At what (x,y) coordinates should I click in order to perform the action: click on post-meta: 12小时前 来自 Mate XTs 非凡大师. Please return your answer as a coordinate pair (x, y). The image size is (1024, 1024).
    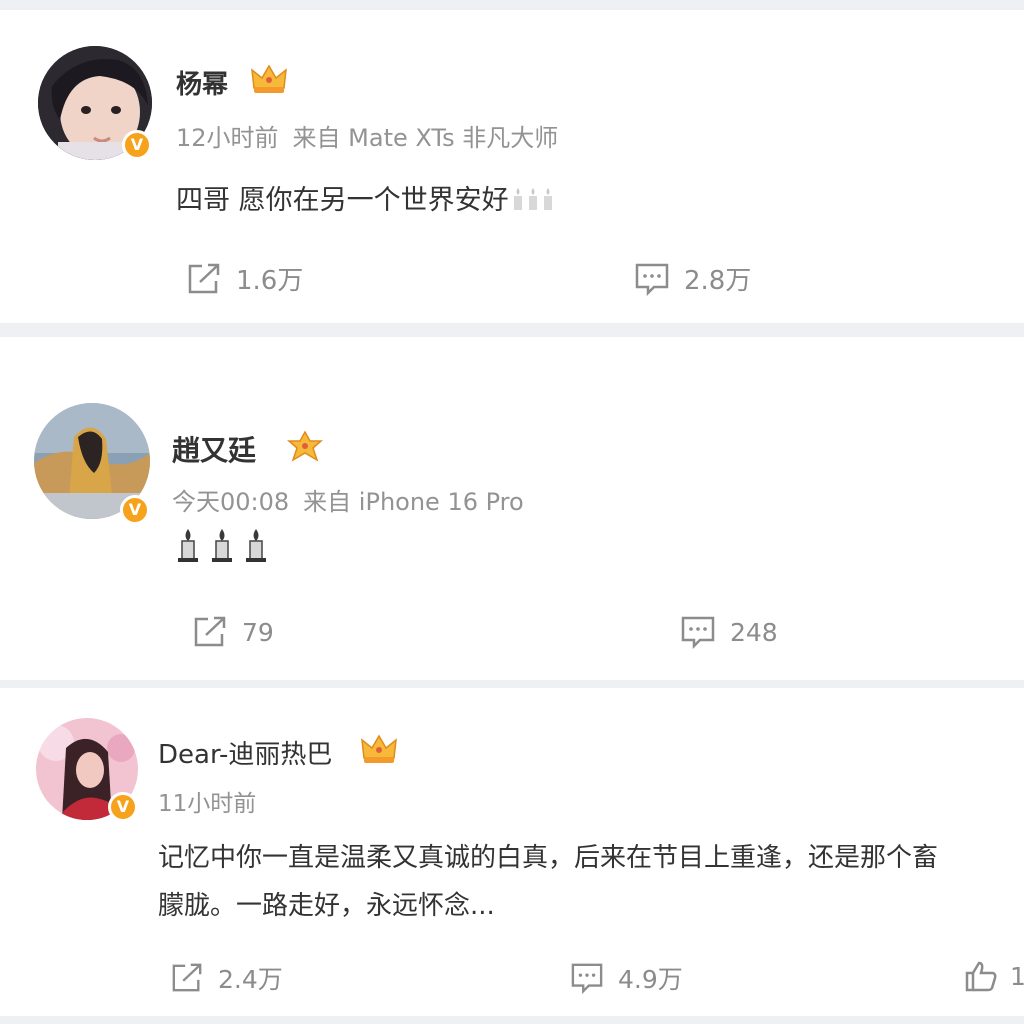
    Looking at the image, I should click on (367, 135).